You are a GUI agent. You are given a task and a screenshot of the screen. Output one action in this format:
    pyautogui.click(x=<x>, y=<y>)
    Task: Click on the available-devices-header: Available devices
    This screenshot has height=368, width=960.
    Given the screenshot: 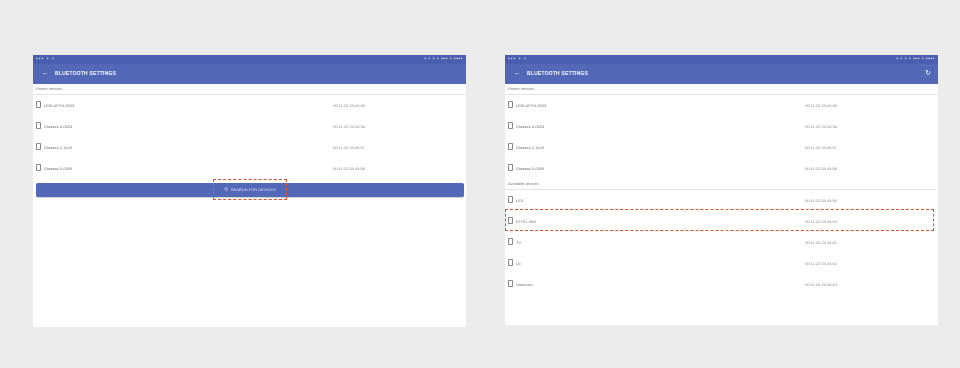 What is the action you would take?
    pyautogui.click(x=721, y=184)
    